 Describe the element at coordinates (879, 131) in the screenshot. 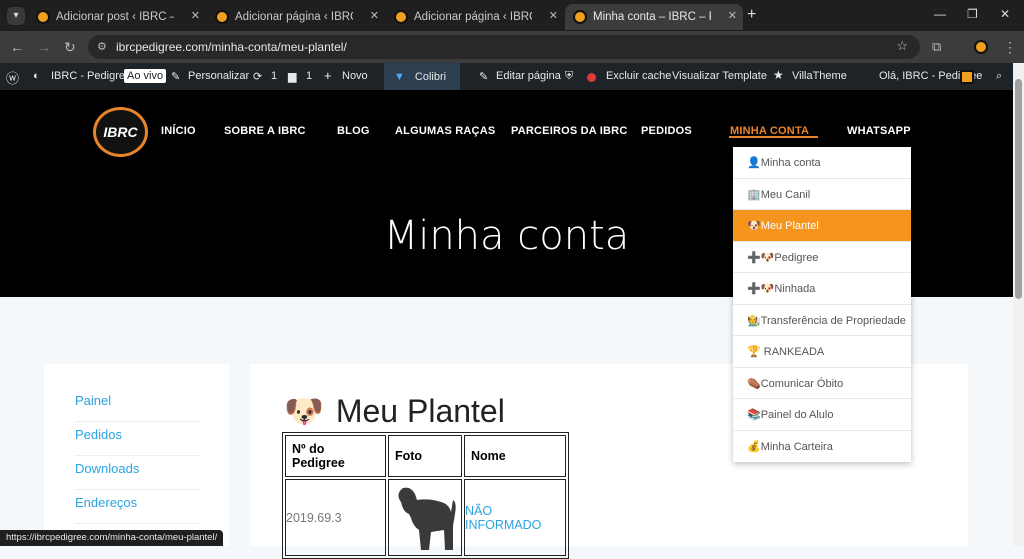

I see `nav-whatsapp: WHATSAPP` at that location.